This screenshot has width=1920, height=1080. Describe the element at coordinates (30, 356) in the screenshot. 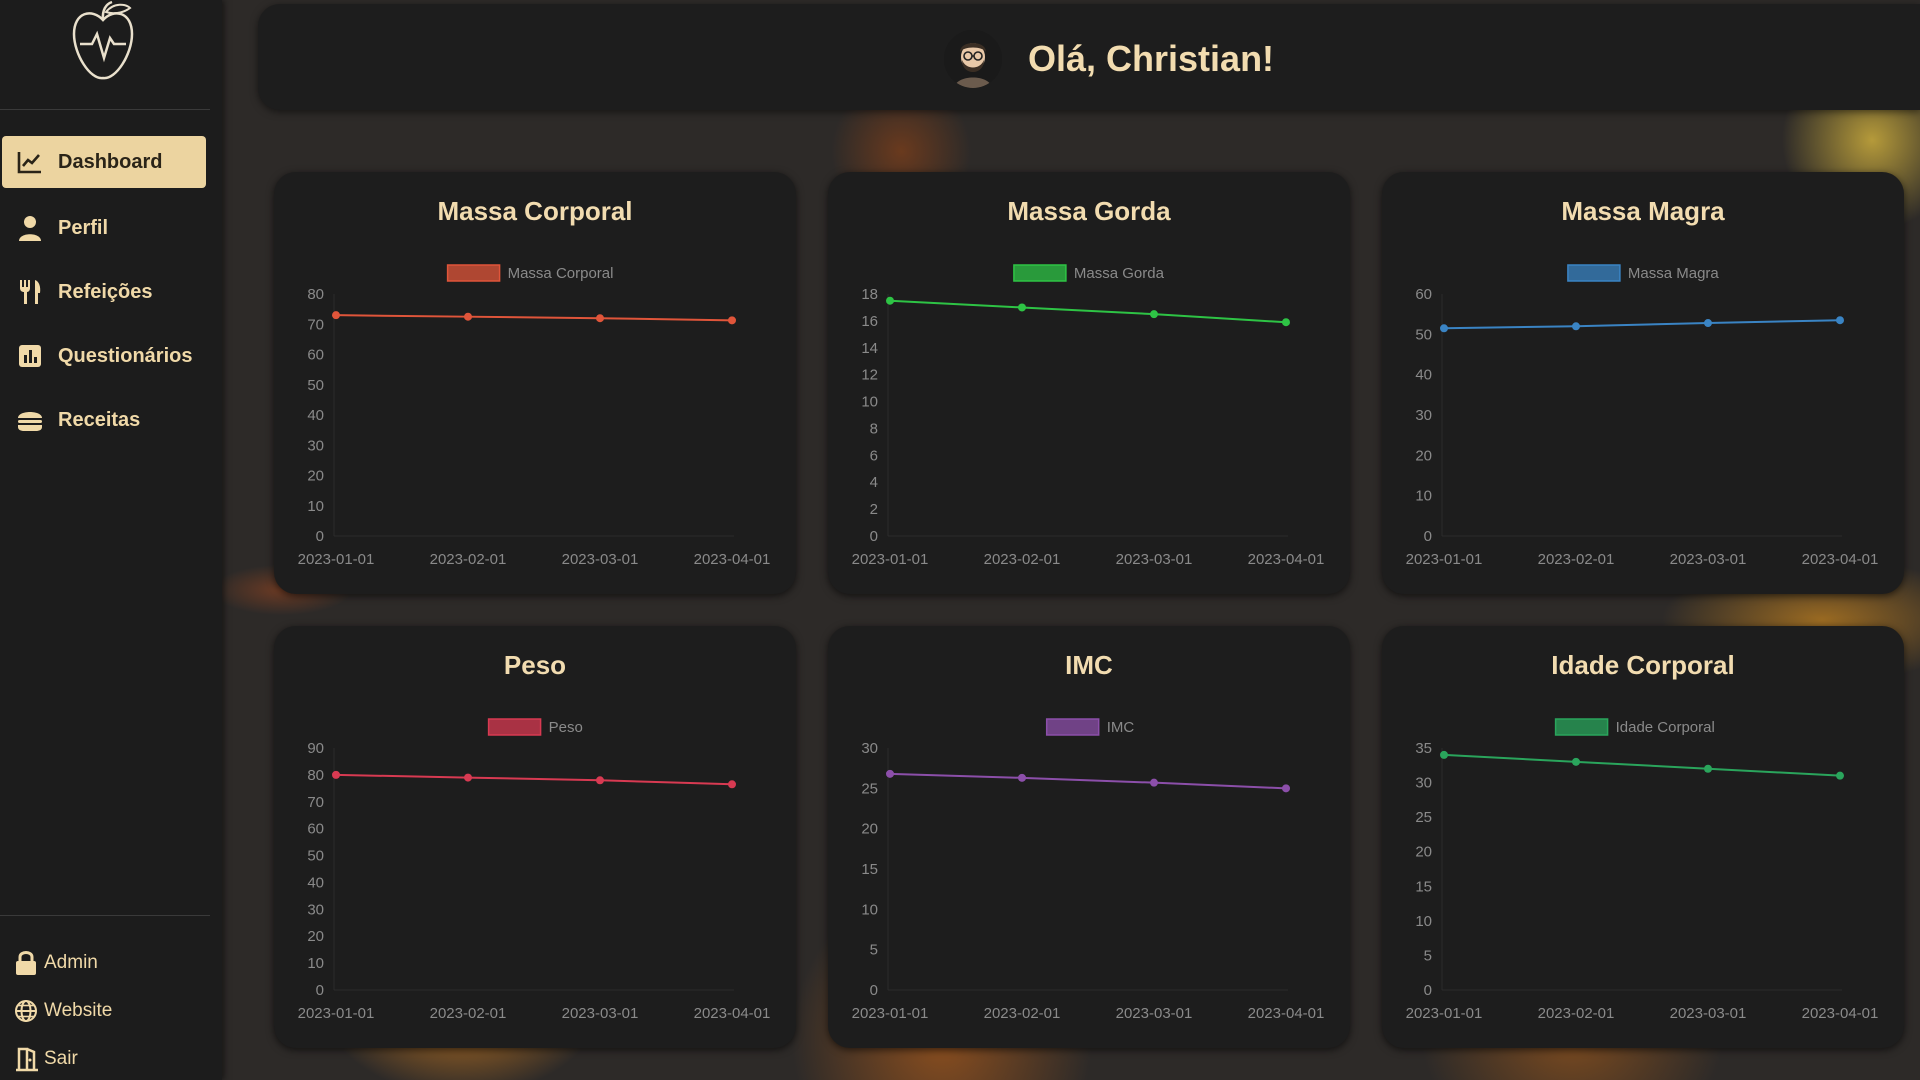

I see `bar-chart-icon` at that location.